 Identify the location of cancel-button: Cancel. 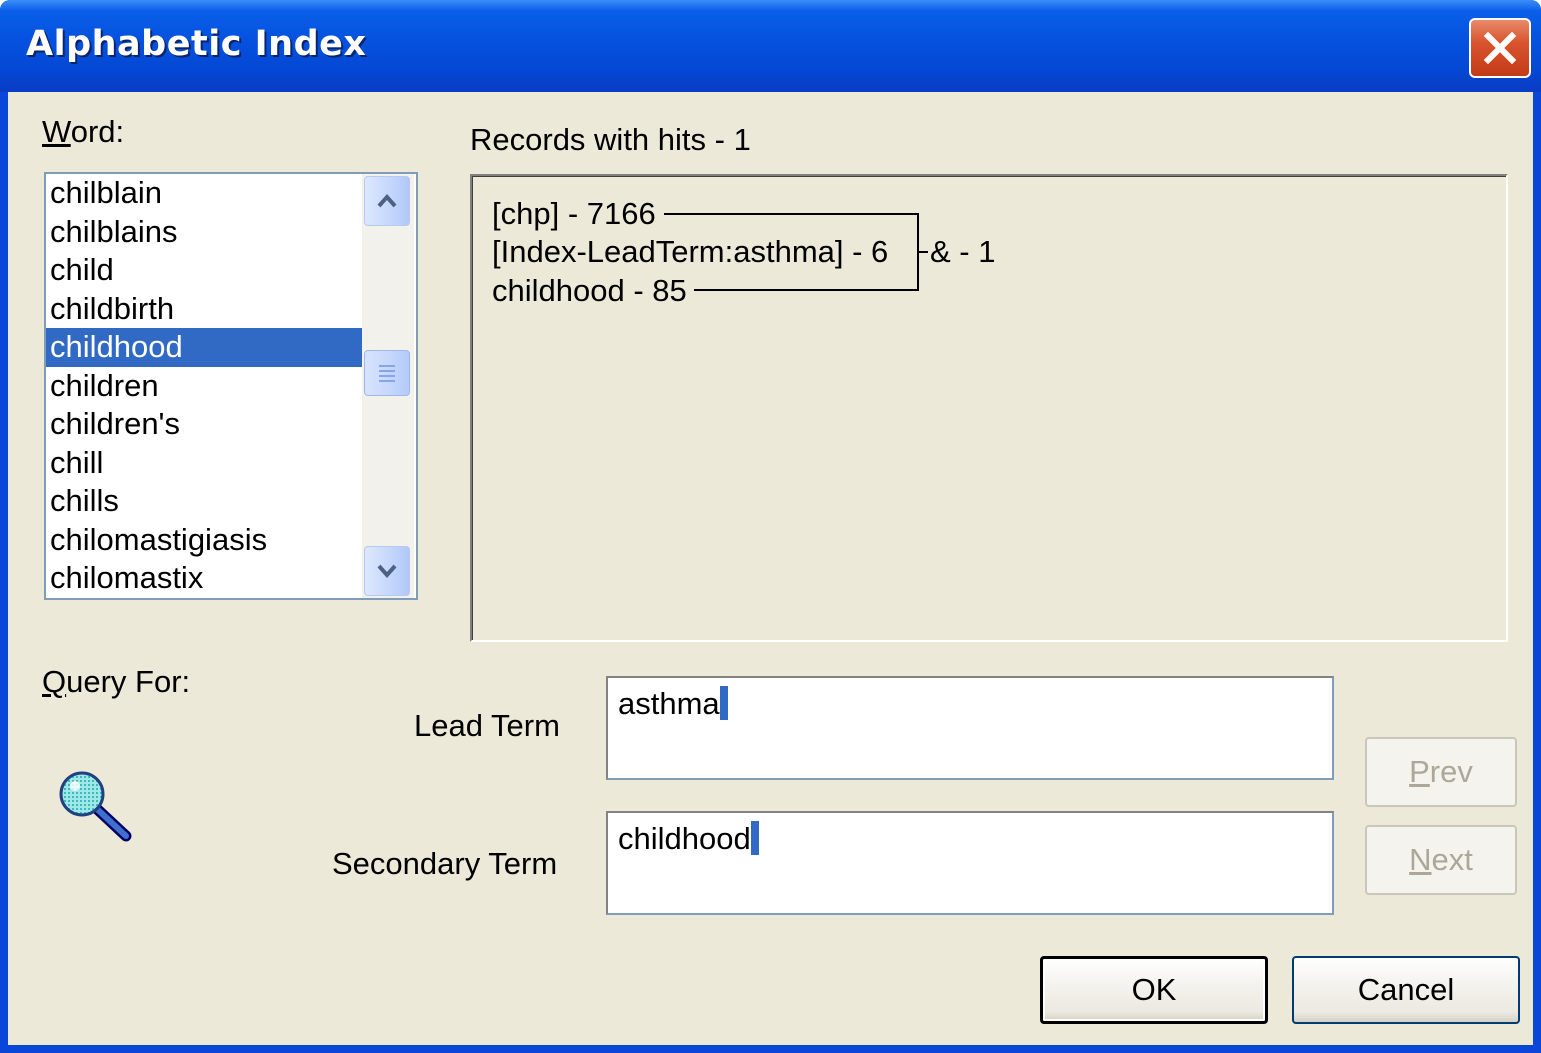
(1406, 990).